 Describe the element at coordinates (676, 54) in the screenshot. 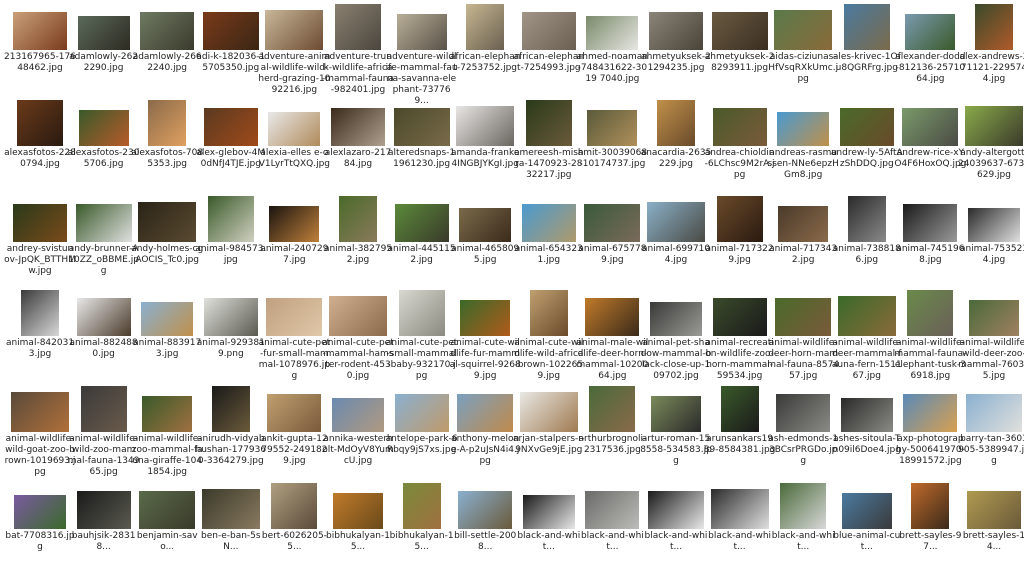

I see `file-item: ahmetyuksek-21294235.jpg` at that location.